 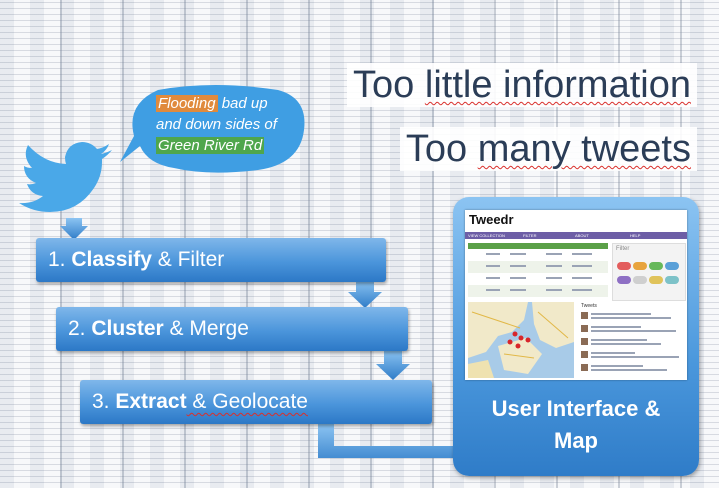 I want to click on filter-box: Filter, so click(x=649, y=272).